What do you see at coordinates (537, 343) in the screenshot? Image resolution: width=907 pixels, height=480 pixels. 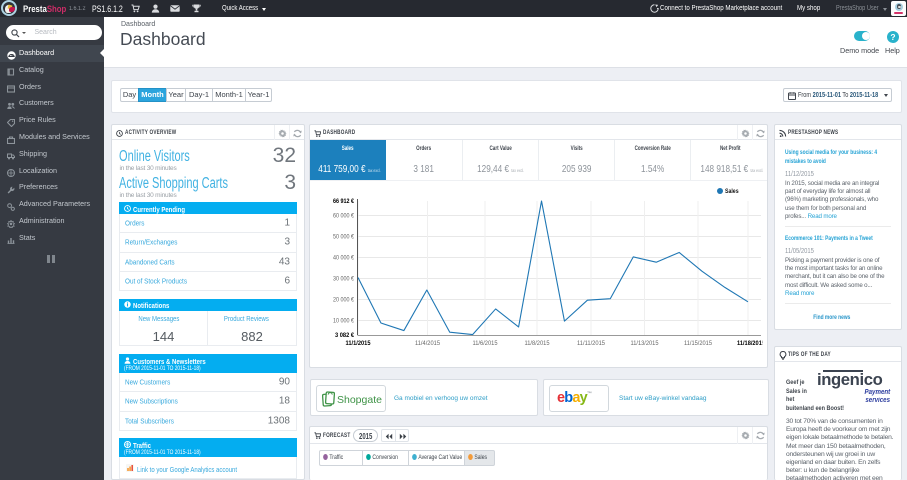 I see `svg-text: 11/8/2015` at bounding box center [537, 343].